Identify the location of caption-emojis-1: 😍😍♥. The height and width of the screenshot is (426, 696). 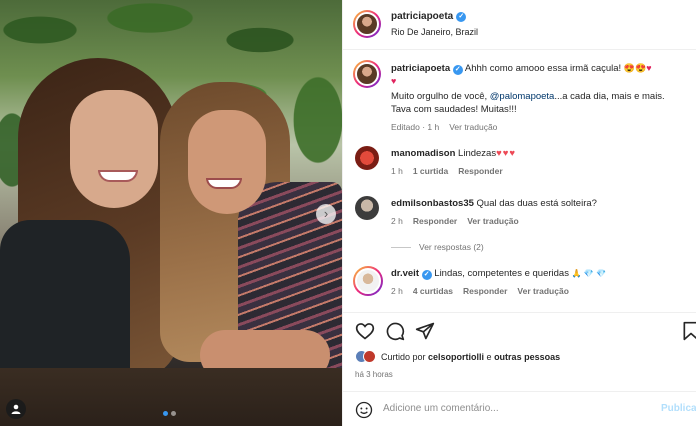
(637, 68).